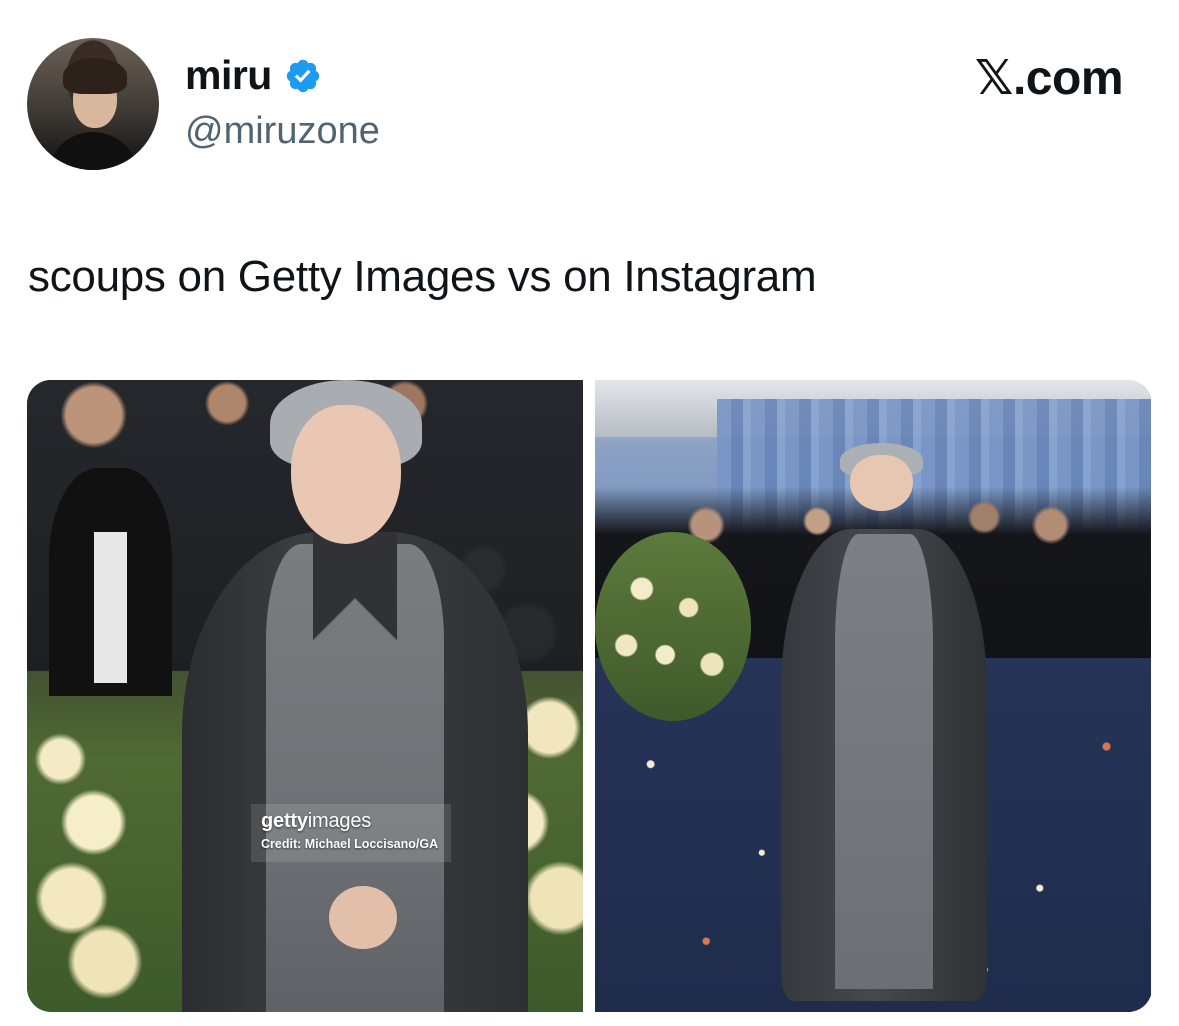 Image resolution: width=1179 pixels, height=1026 pixels. Describe the element at coordinates (673, 626) in the screenshot. I see `flower-arrangement` at that location.